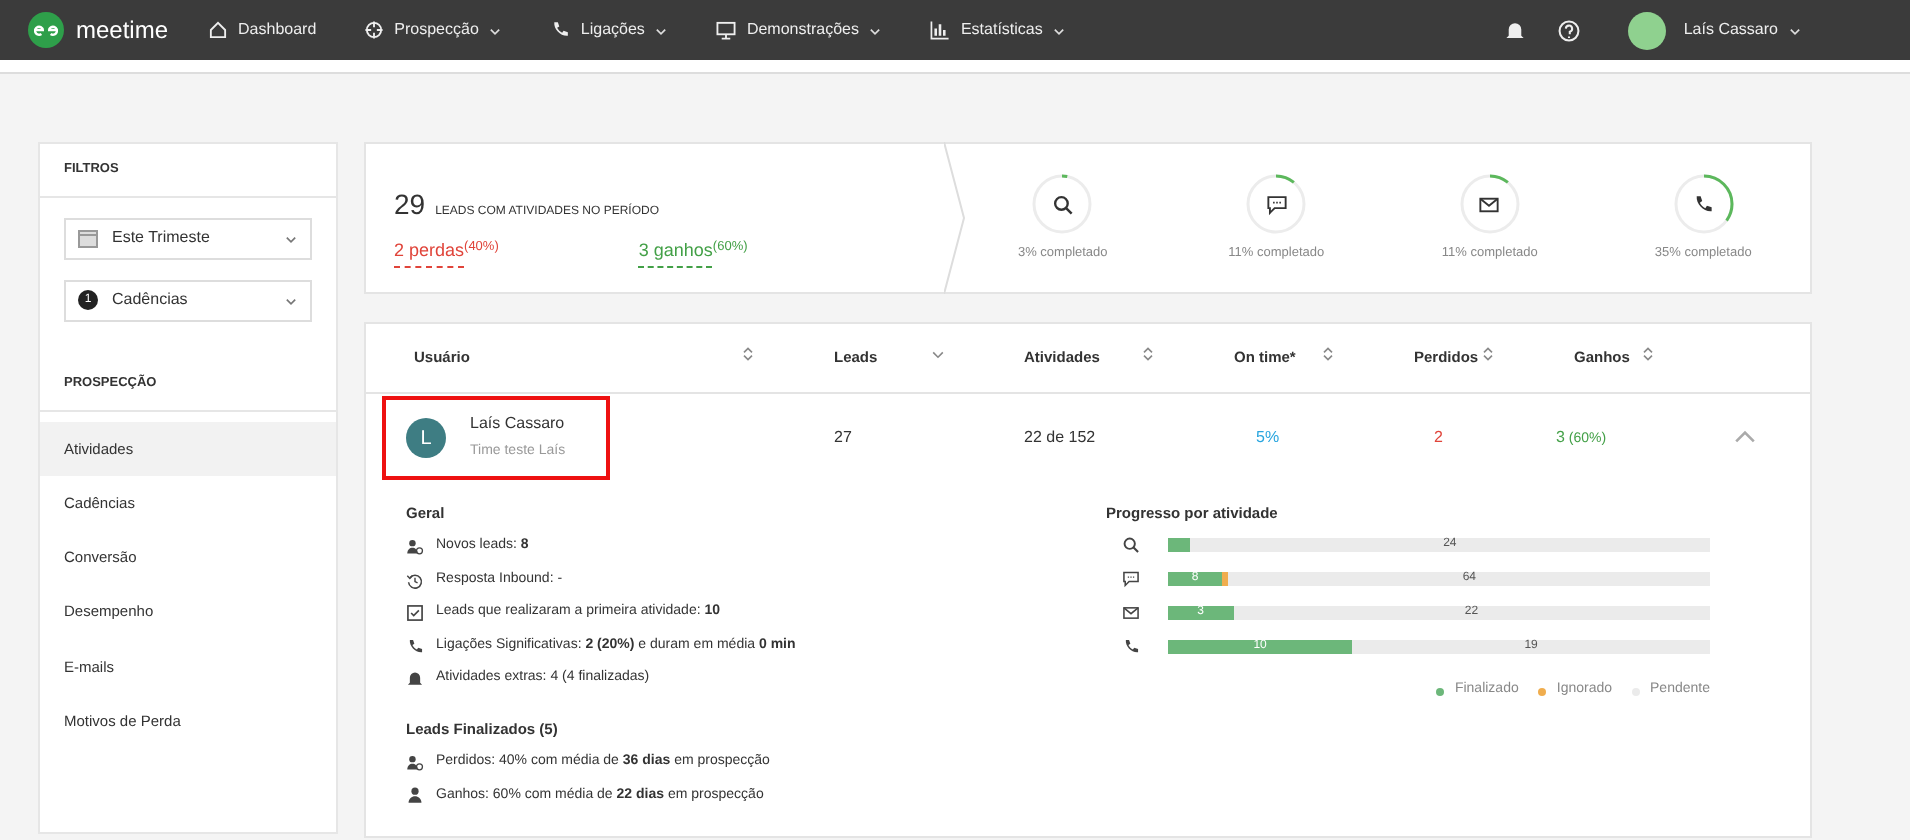 Image resolution: width=1910 pixels, height=840 pixels. What do you see at coordinates (415, 613) in the screenshot?
I see `checkbox-icon` at bounding box center [415, 613].